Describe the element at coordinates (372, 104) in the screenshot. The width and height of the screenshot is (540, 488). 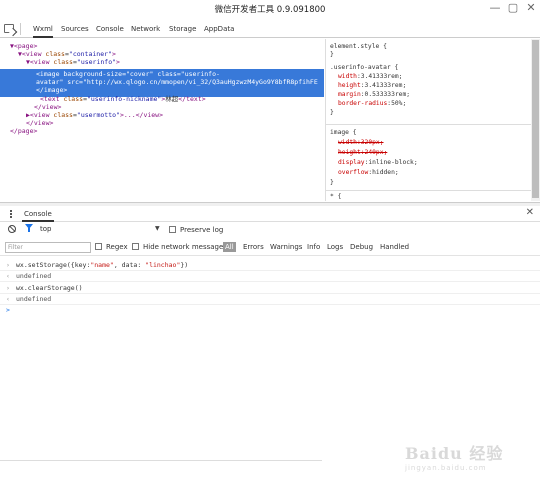
I see `style-prop: border-radius:50%;` at that location.